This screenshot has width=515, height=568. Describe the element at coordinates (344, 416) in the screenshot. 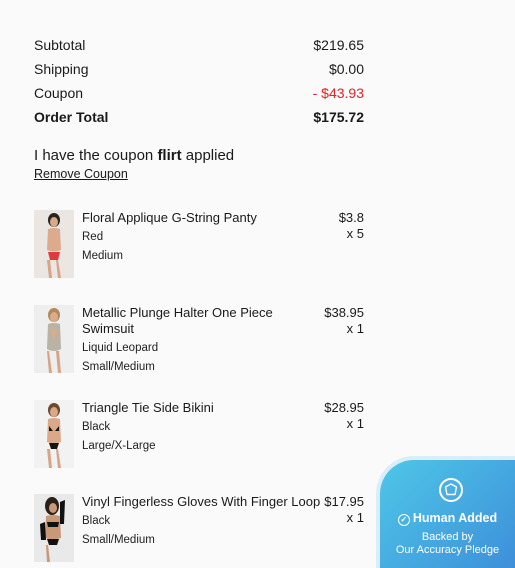

I see `item-price-col: $28.95 x 1` at that location.